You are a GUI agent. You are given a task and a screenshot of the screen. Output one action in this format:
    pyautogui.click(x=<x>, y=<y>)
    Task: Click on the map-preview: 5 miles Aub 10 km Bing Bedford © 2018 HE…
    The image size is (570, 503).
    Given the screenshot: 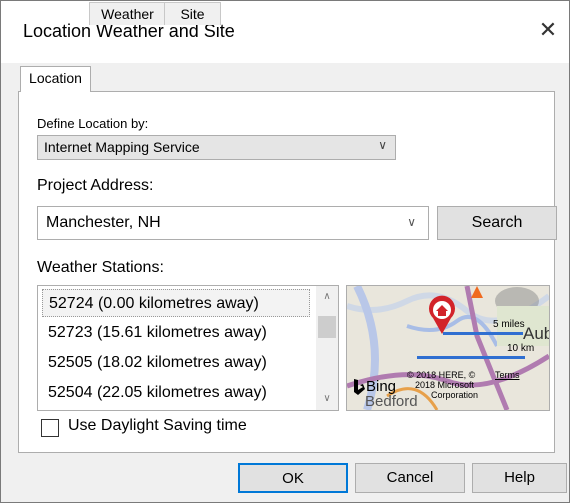 What is the action you would take?
    pyautogui.click(x=448, y=348)
    